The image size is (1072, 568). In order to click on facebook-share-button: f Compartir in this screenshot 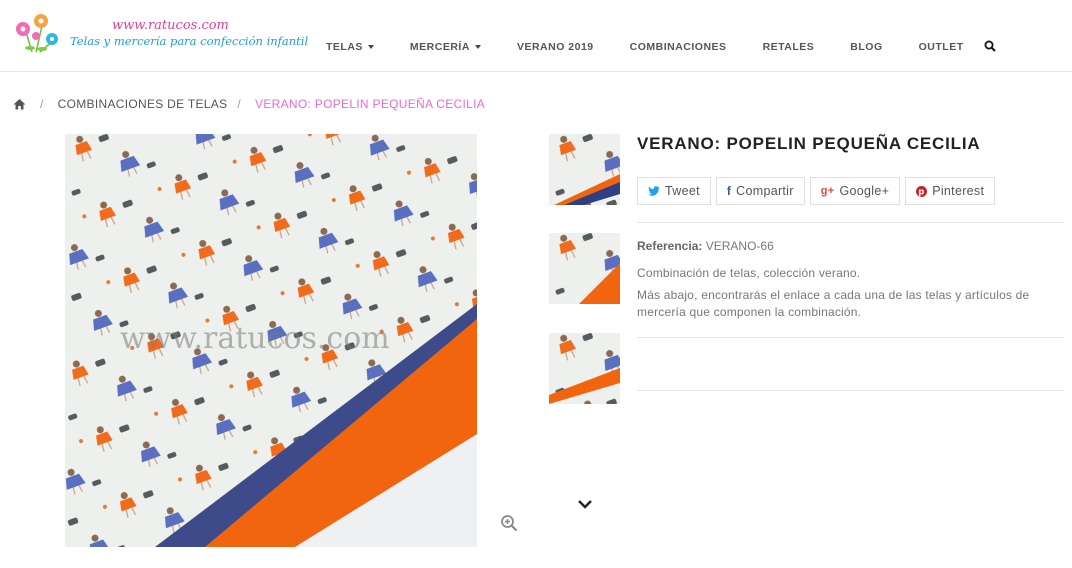, I will do `click(760, 191)`.